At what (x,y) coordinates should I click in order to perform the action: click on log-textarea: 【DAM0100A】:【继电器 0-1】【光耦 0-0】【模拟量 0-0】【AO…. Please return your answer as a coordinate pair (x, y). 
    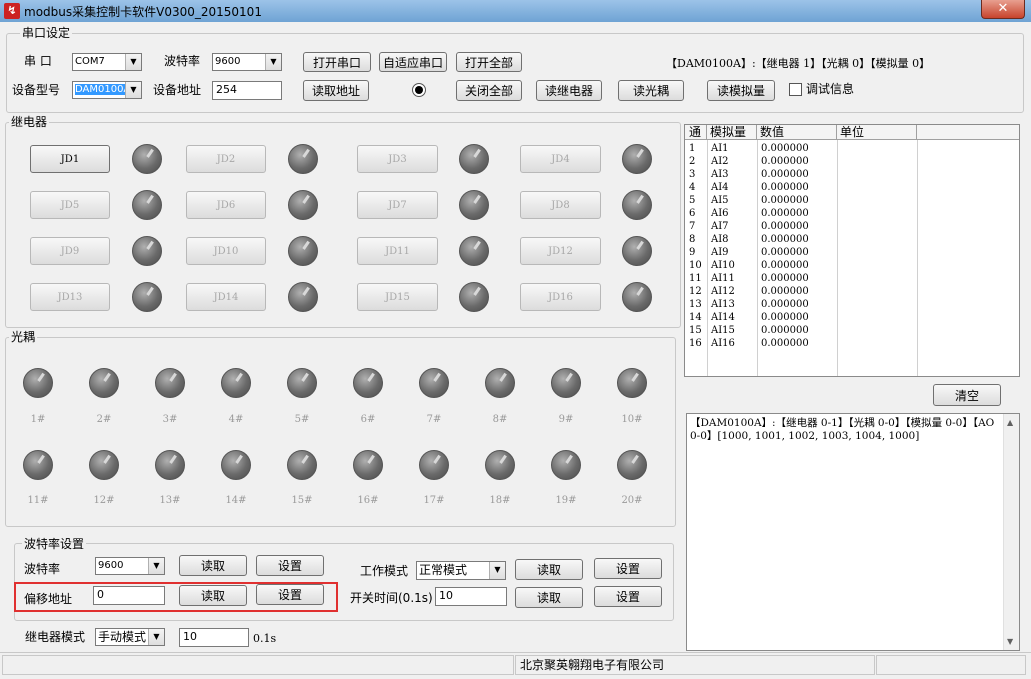
    Looking at the image, I should click on (853, 532).